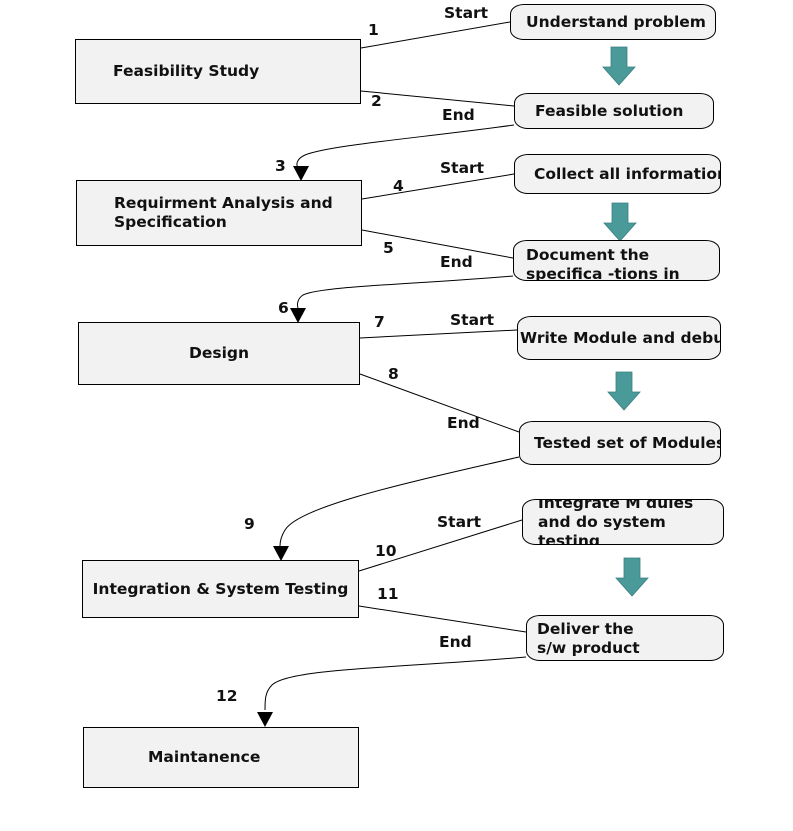  Describe the element at coordinates (386, 551) in the screenshot. I see `step-number: 10` at that location.